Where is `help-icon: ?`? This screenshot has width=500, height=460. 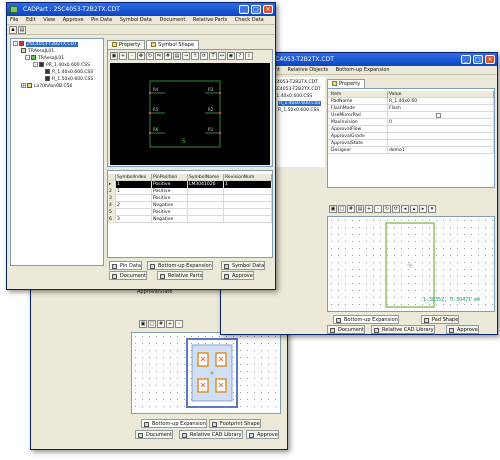
help-icon: ? is located at coordinates (240, 56).